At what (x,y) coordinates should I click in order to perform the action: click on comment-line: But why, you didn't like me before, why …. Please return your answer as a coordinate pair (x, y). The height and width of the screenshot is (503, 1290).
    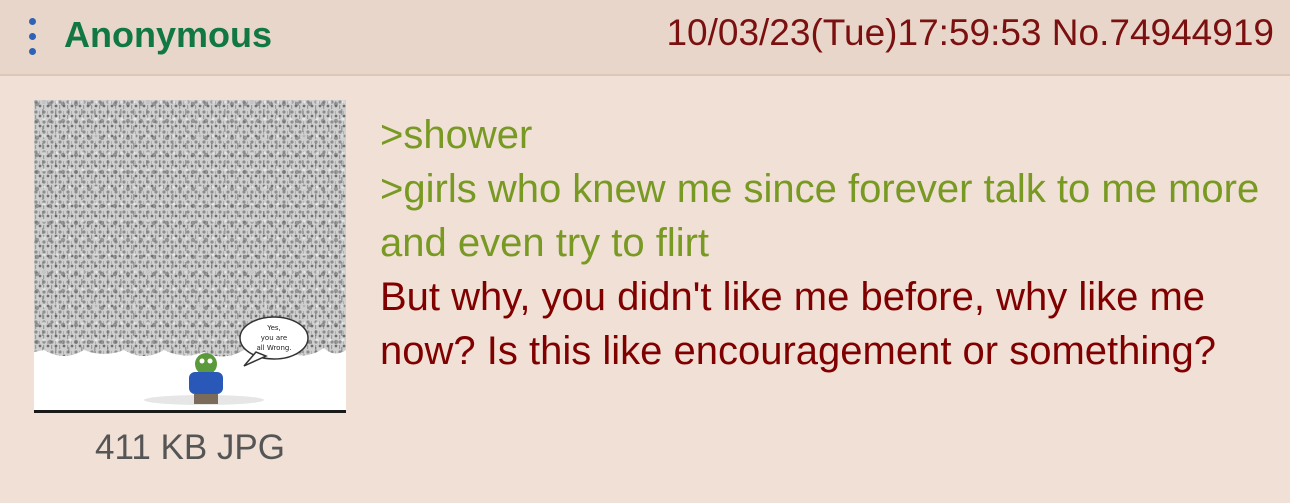
    Looking at the image, I should click on (798, 324).